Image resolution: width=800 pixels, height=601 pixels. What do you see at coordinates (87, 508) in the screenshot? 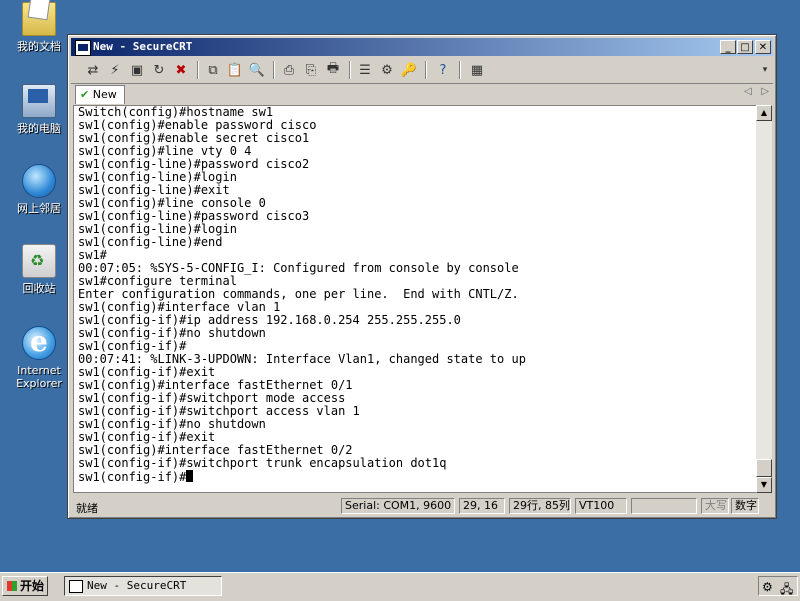
I see `status-ready: 就绪` at bounding box center [87, 508].